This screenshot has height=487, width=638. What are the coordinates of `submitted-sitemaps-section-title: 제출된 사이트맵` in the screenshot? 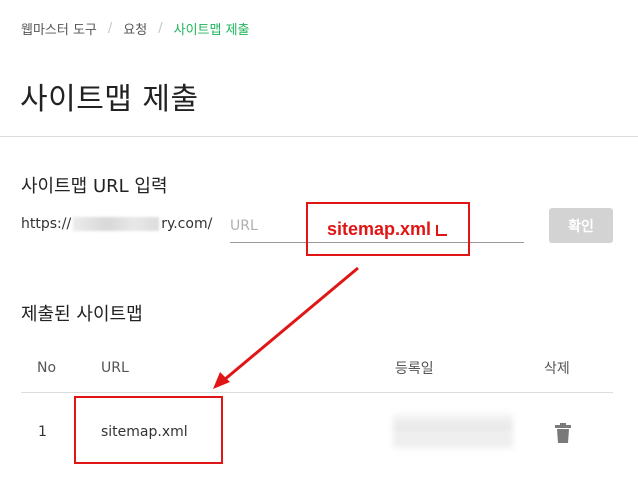 It's located at (82, 314).